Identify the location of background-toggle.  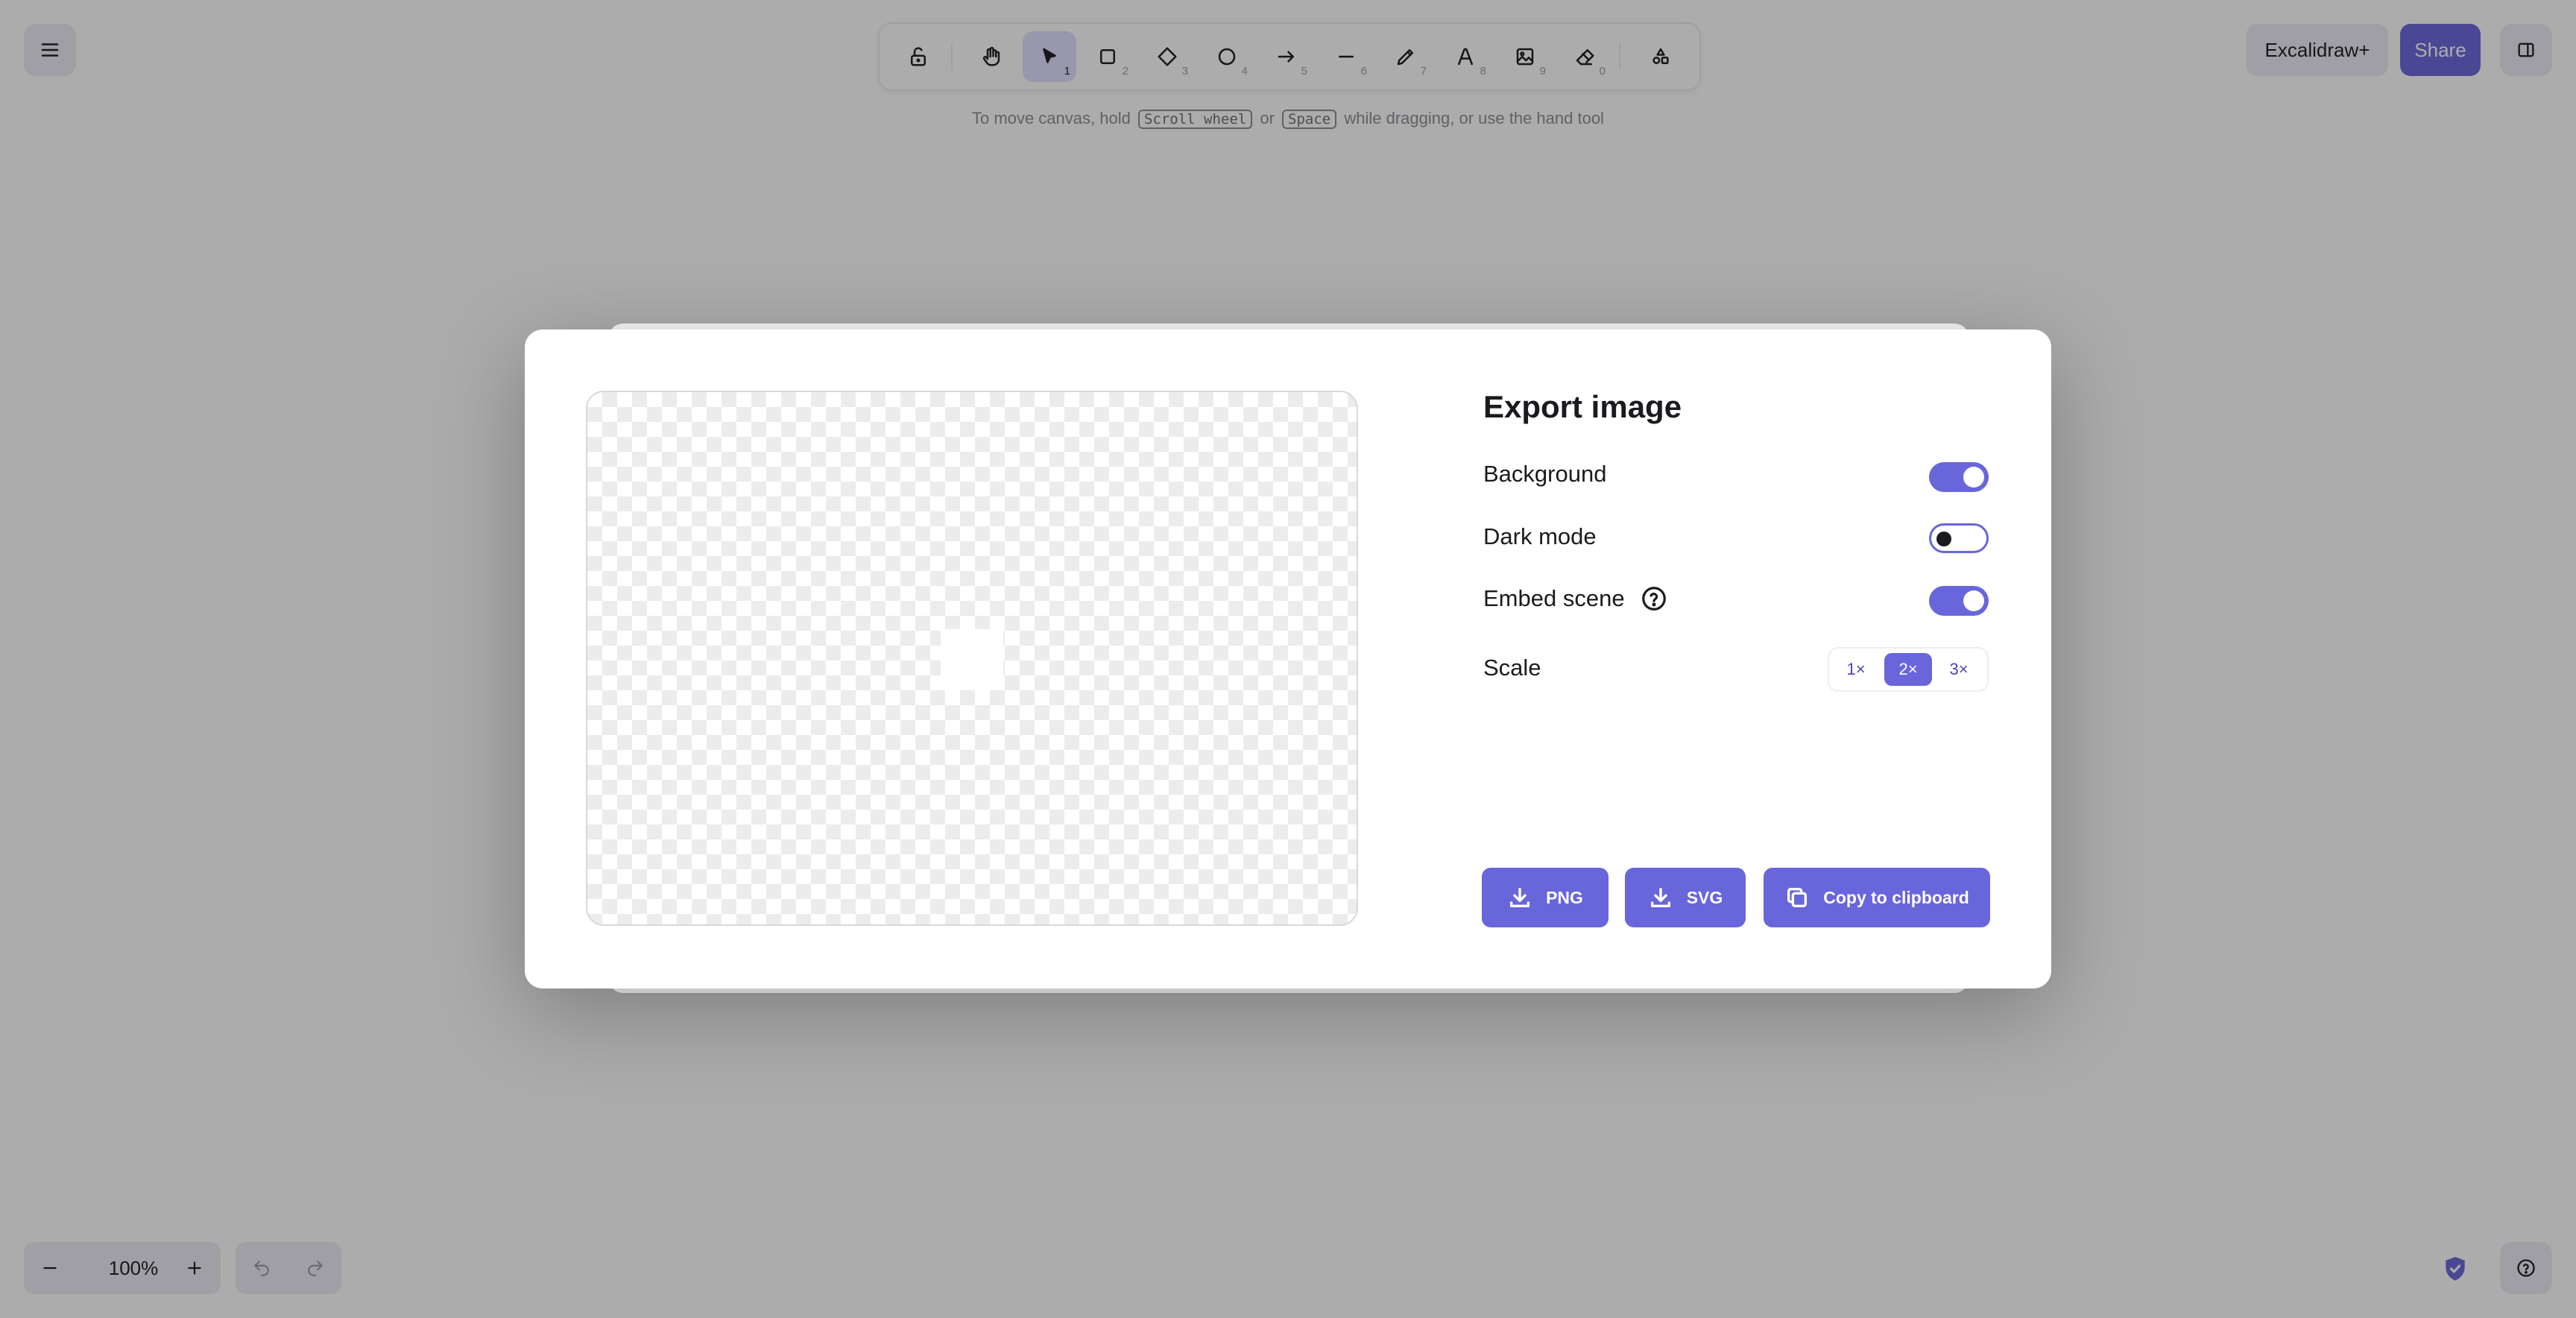
(1959, 477).